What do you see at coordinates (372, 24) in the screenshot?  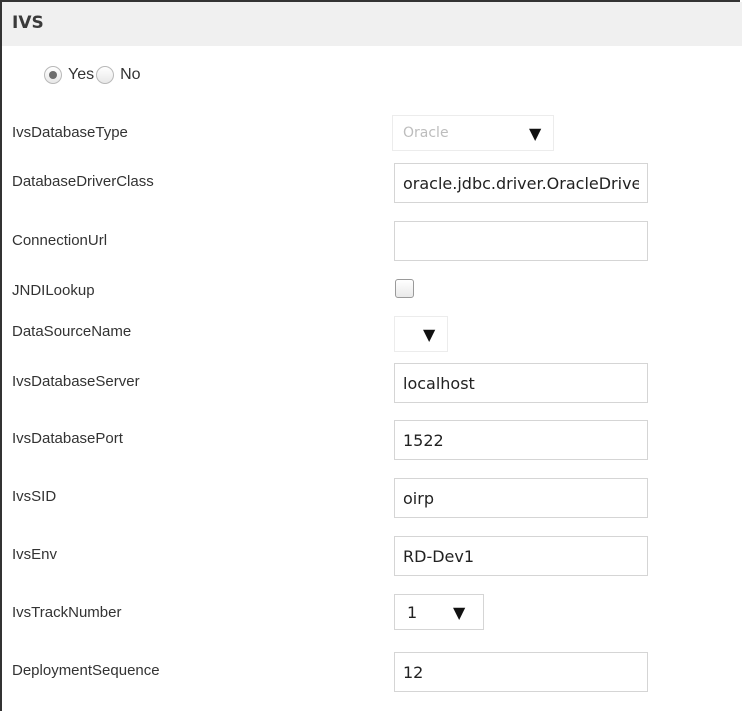 I see `panel-header: IVS` at bounding box center [372, 24].